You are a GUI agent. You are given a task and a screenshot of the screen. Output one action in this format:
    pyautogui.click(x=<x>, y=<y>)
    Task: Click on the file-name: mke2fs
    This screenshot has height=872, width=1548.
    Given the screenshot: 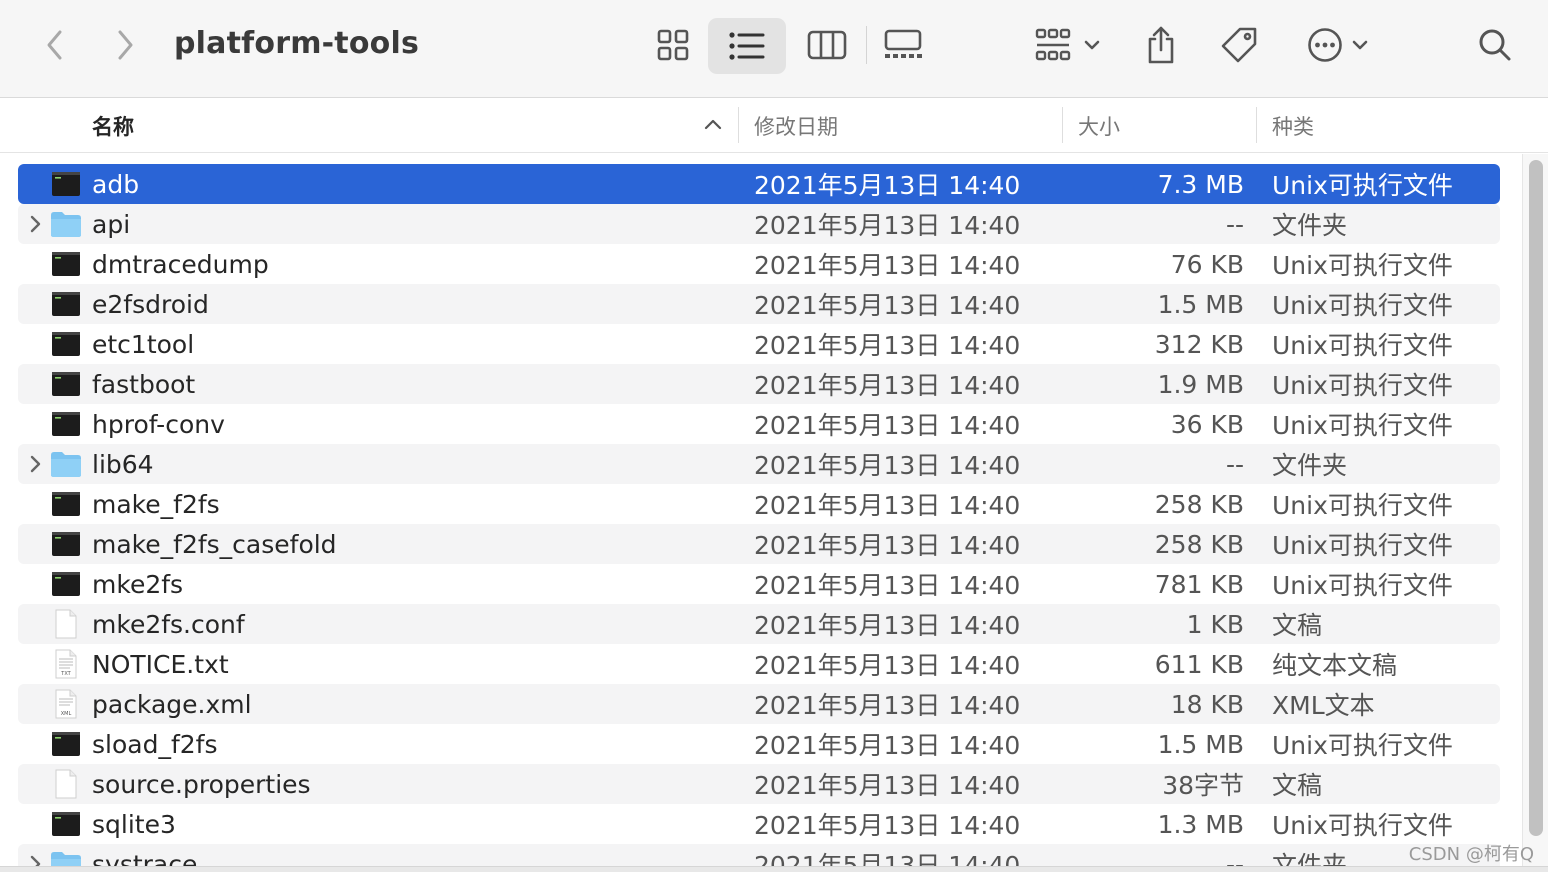 What is the action you would take?
    pyautogui.click(x=138, y=584)
    